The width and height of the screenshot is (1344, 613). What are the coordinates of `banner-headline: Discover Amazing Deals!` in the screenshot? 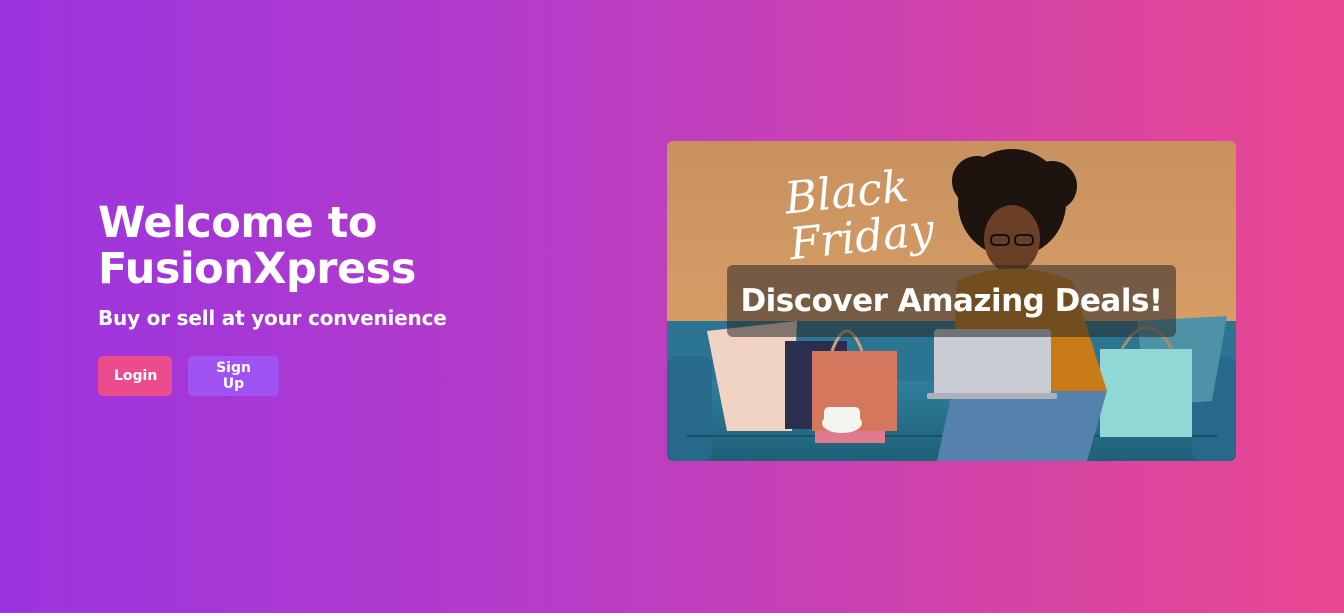 It's located at (951, 301).